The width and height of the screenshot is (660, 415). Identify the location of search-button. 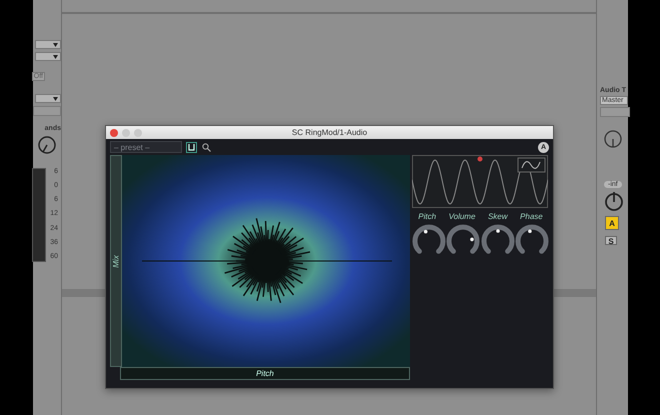
(206, 147).